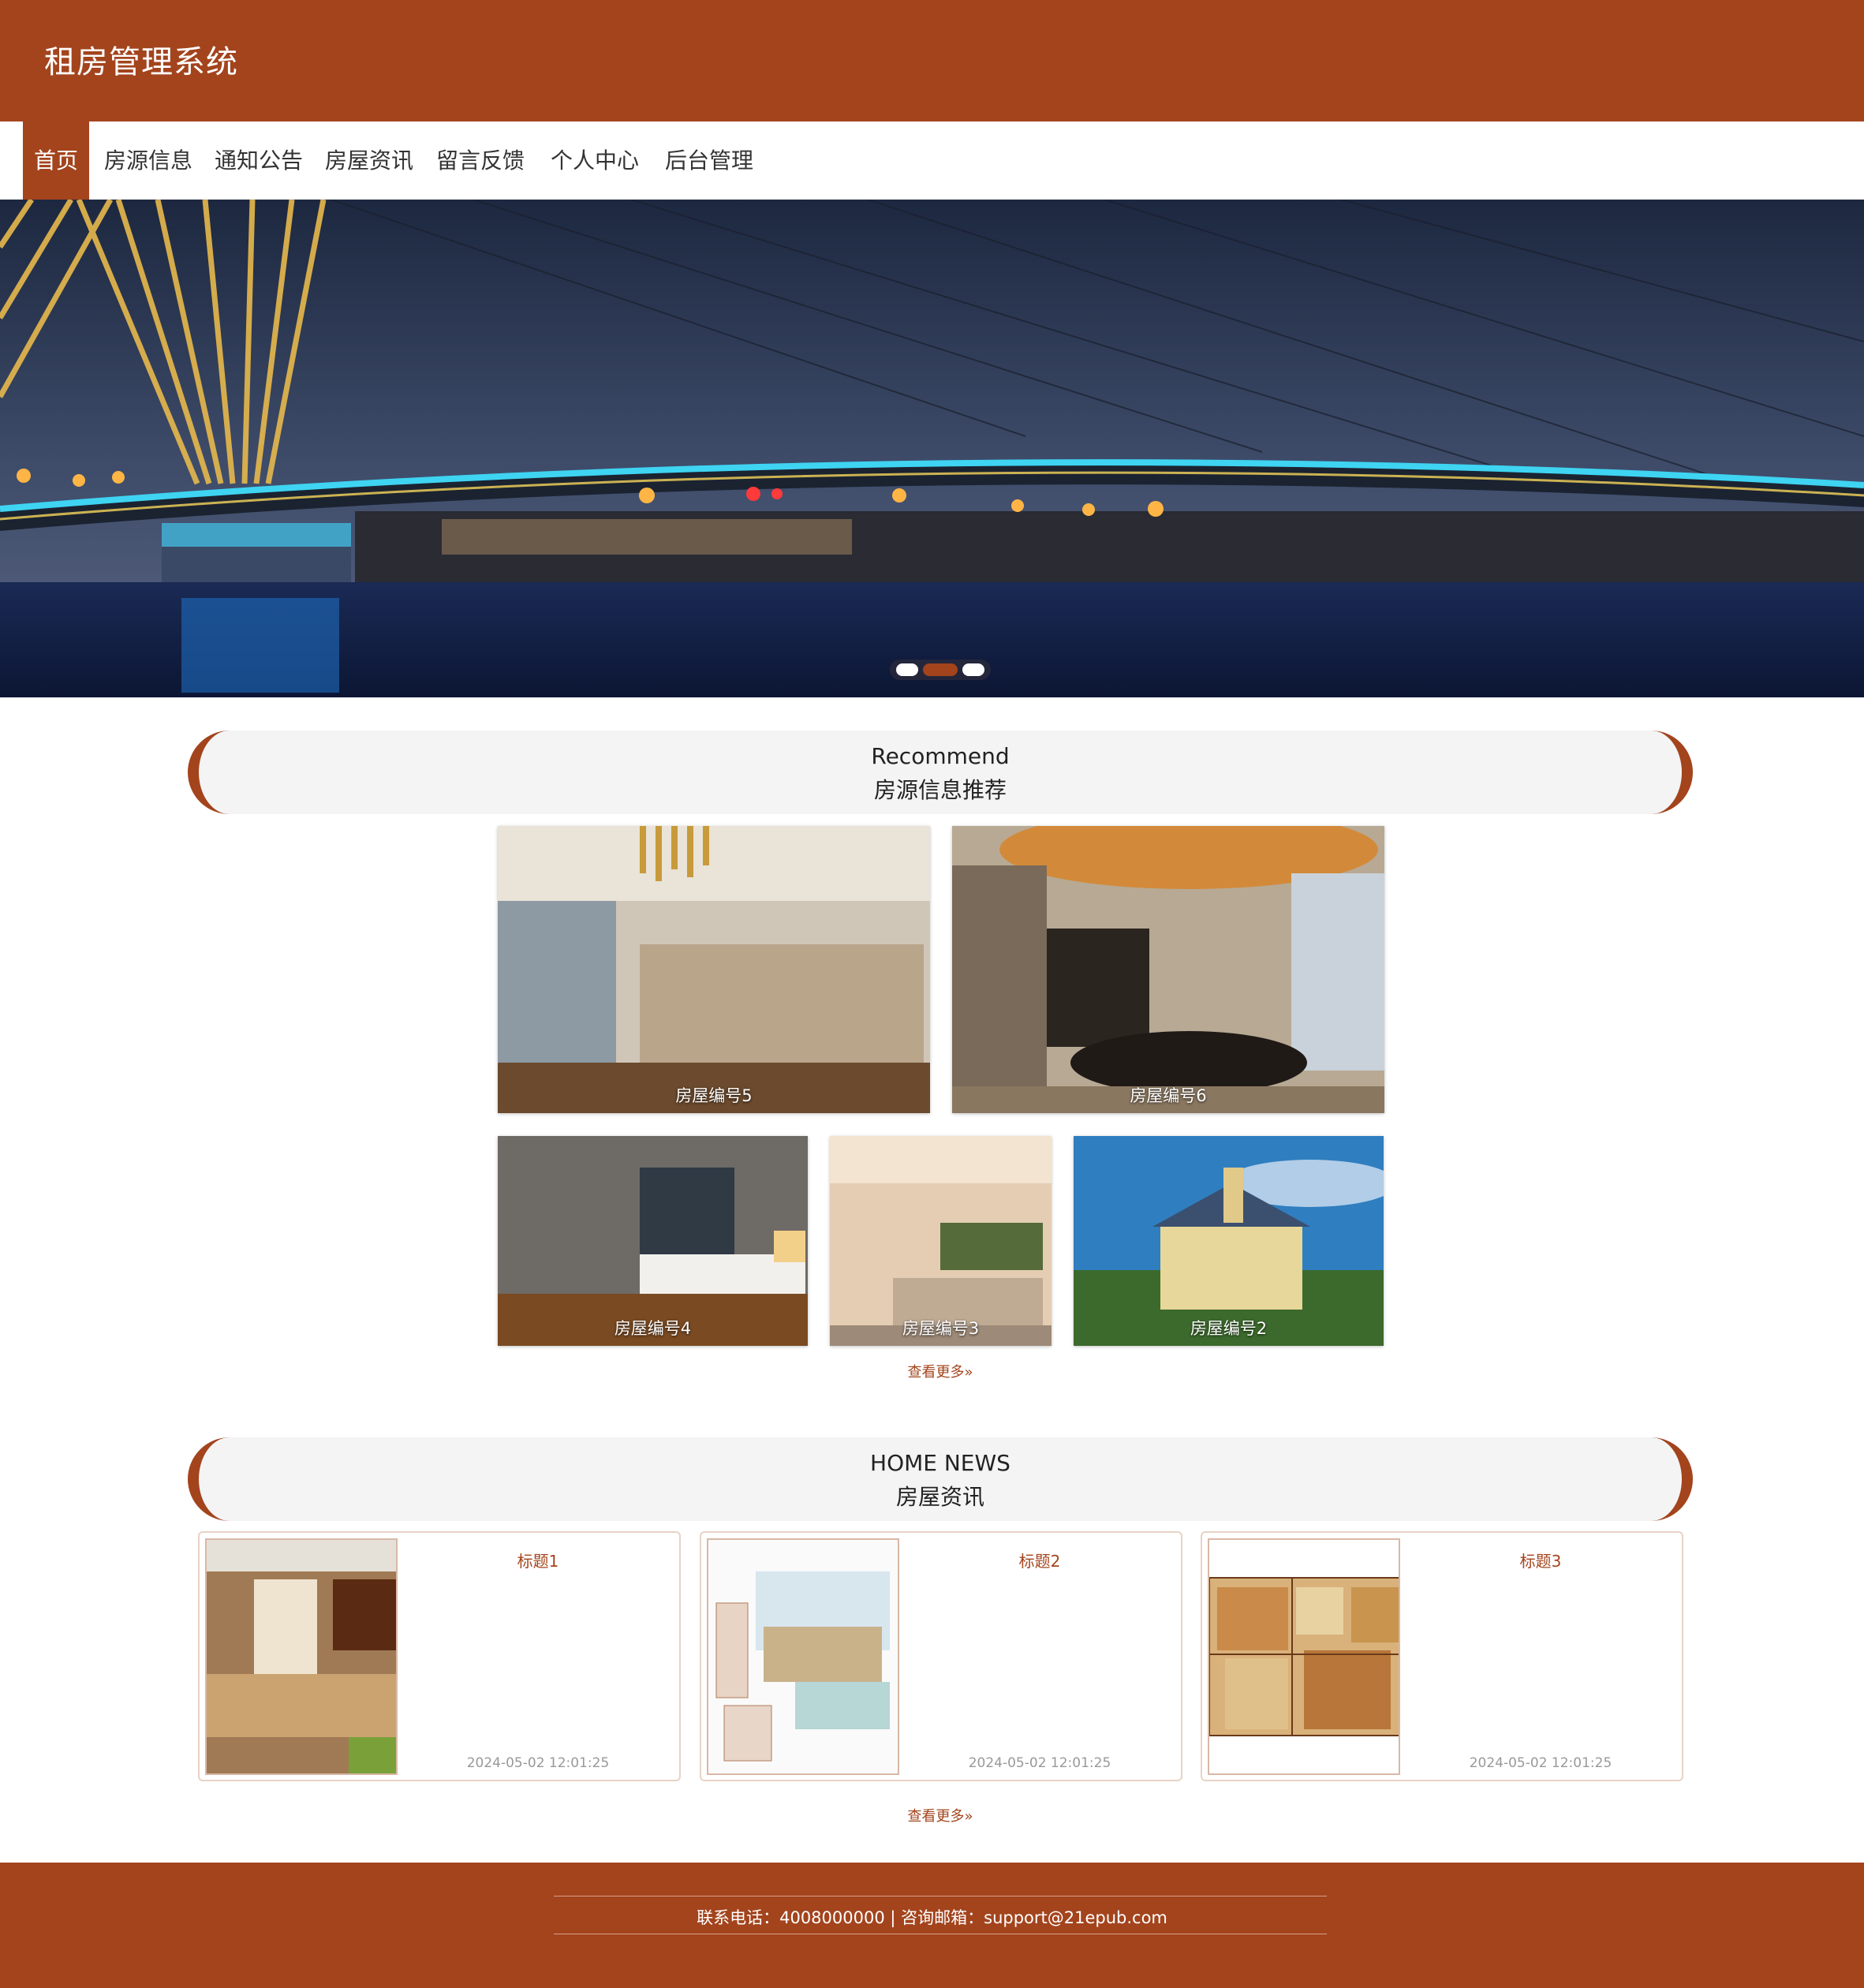  What do you see at coordinates (480, 160) in the screenshot?
I see `nav-item-feedback: 留言反馈` at bounding box center [480, 160].